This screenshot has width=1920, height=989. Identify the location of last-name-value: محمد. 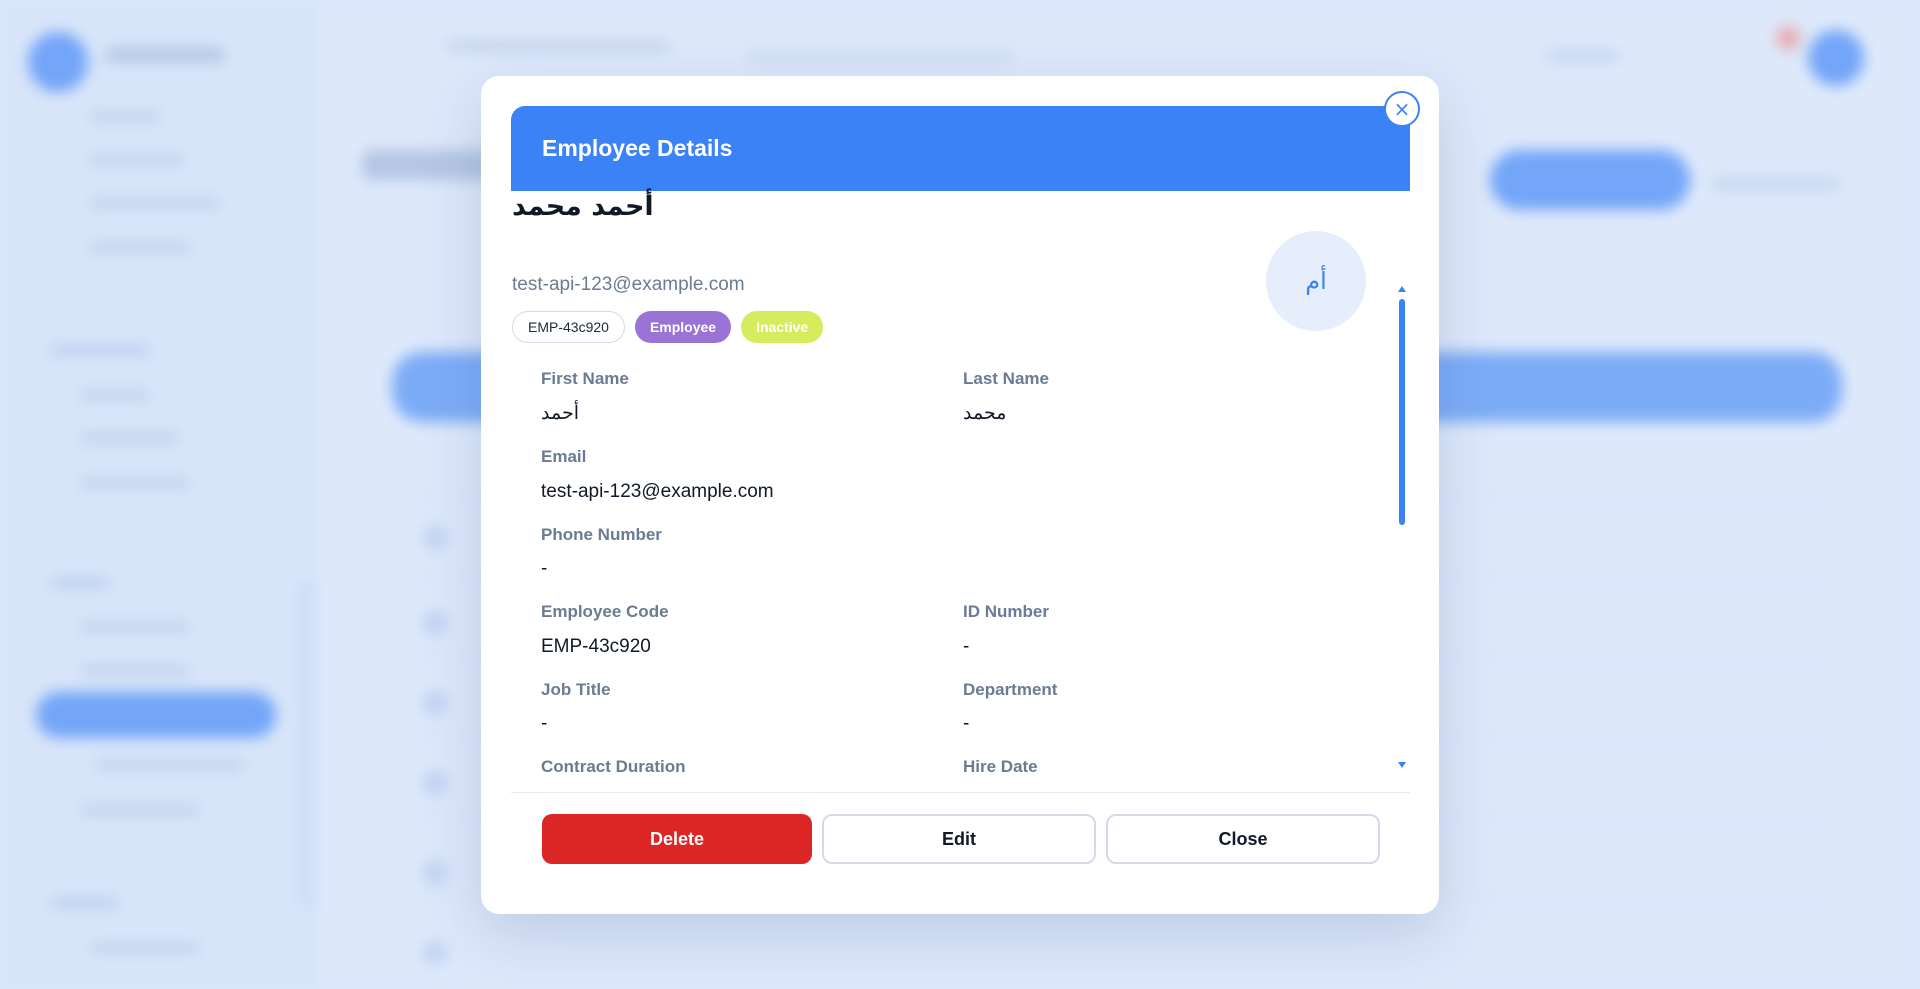
(985, 413).